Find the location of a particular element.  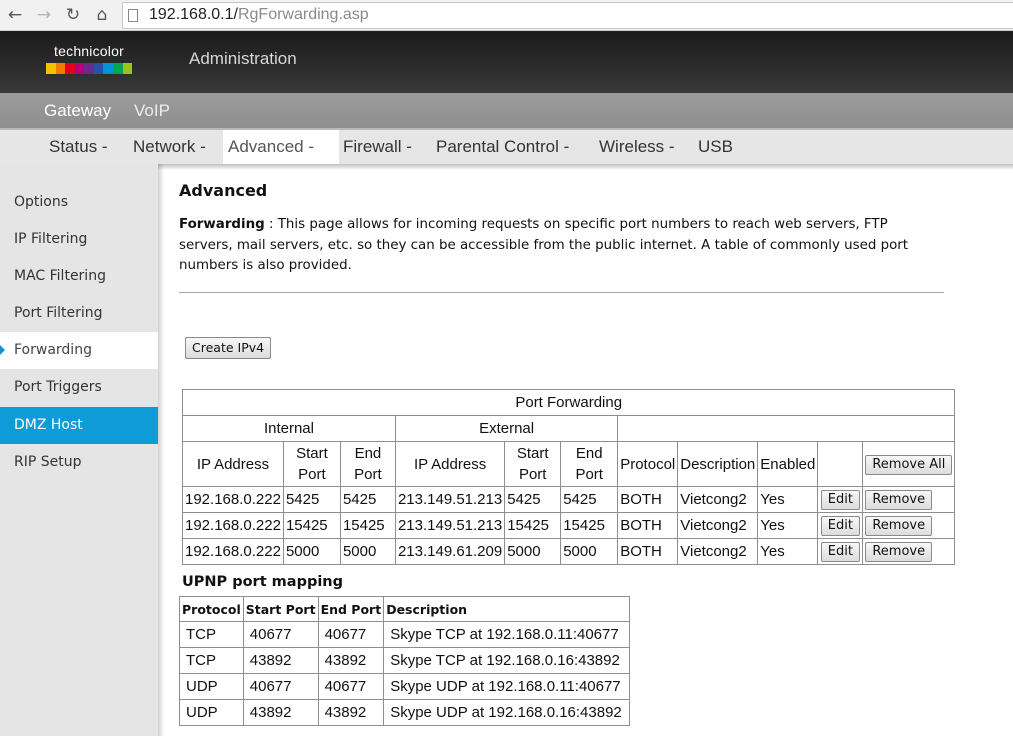

brand-name: technicolor is located at coordinates (89, 51).